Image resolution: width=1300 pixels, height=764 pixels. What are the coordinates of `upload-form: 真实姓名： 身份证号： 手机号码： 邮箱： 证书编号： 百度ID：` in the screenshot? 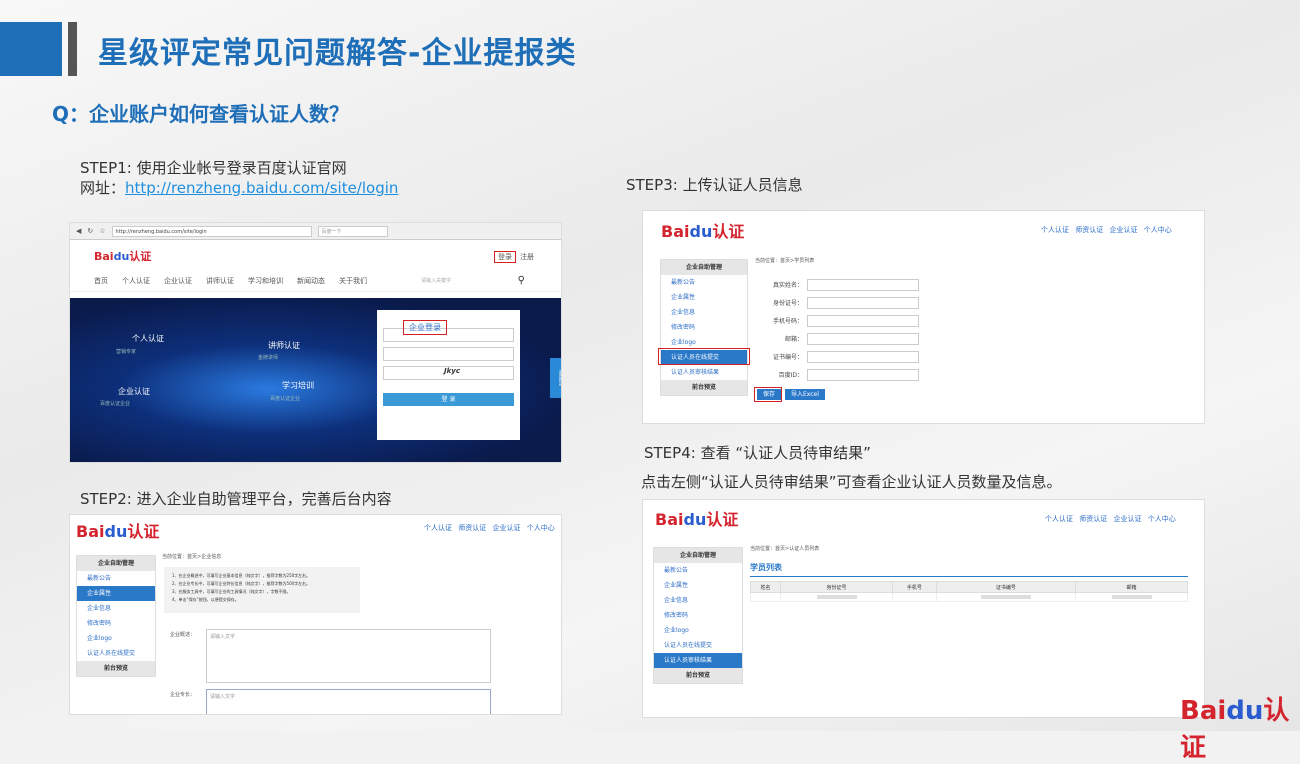 It's located at (836, 331).